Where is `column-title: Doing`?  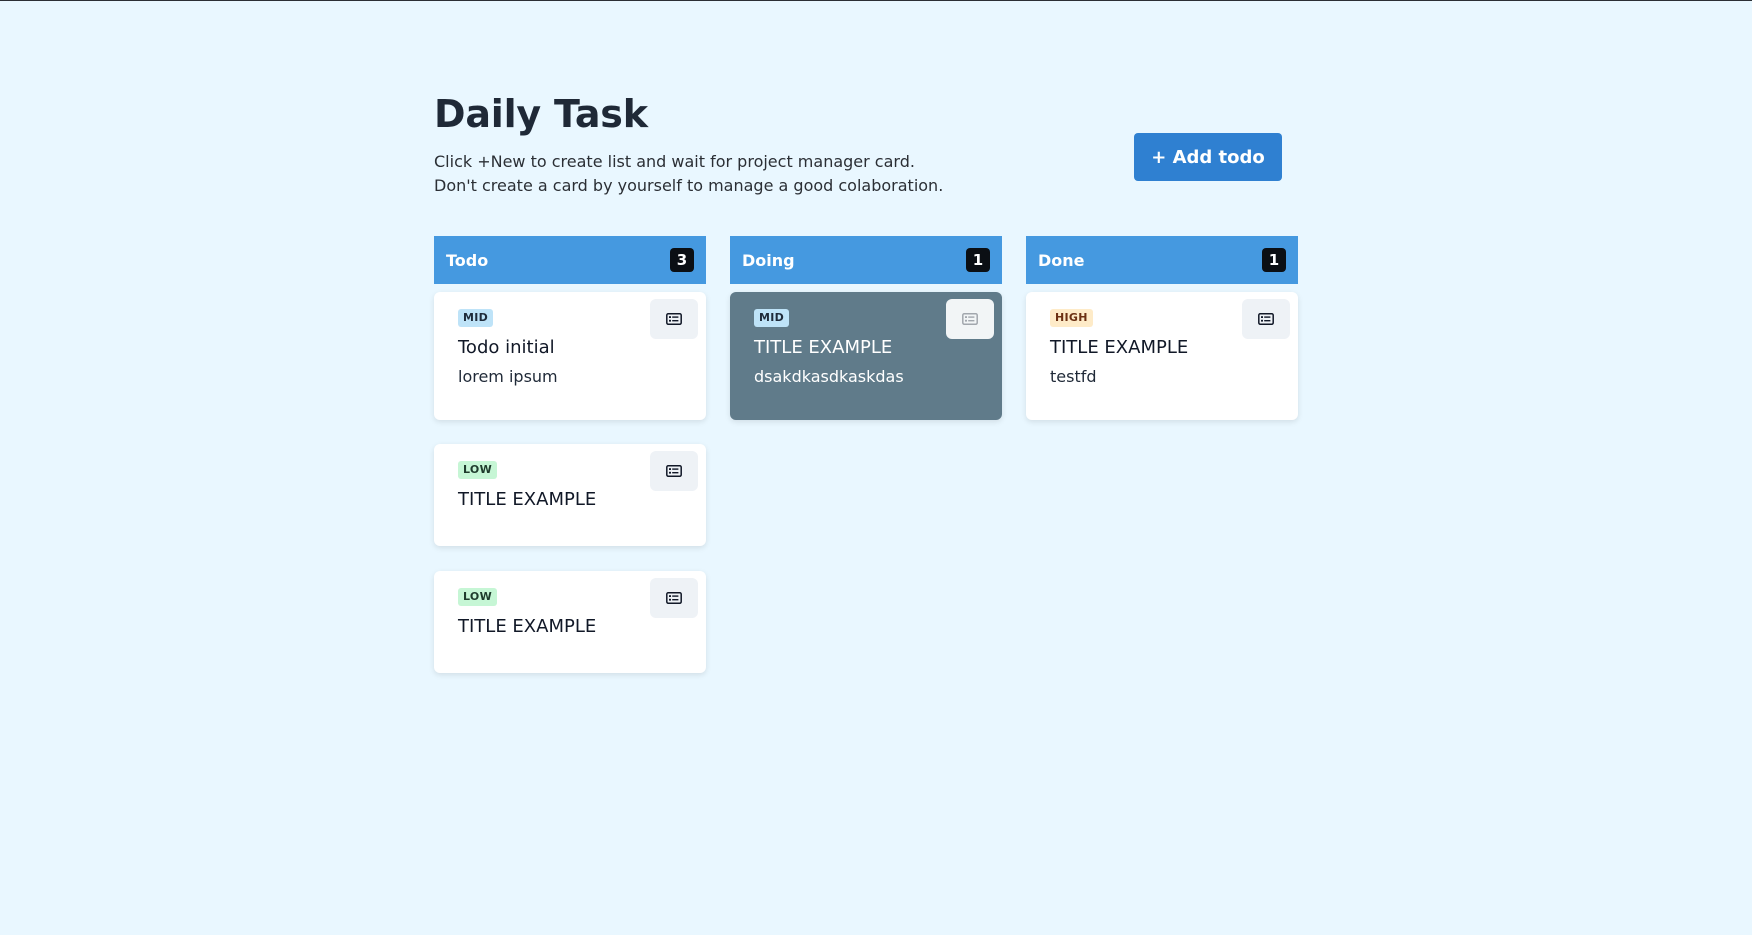 column-title: Doing is located at coordinates (768, 260).